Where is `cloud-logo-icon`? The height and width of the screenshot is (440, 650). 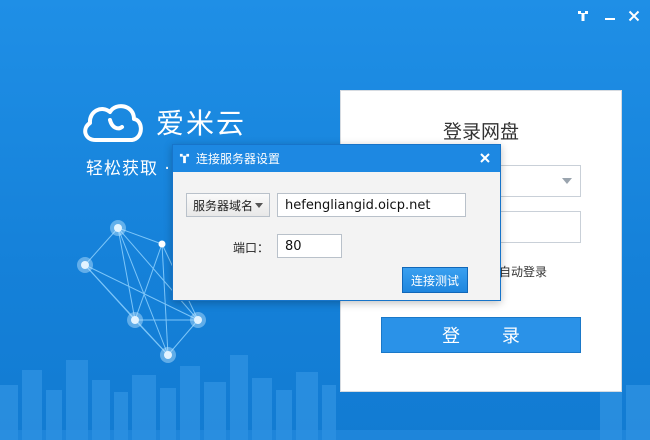
cloud-logo-icon is located at coordinates (113, 123).